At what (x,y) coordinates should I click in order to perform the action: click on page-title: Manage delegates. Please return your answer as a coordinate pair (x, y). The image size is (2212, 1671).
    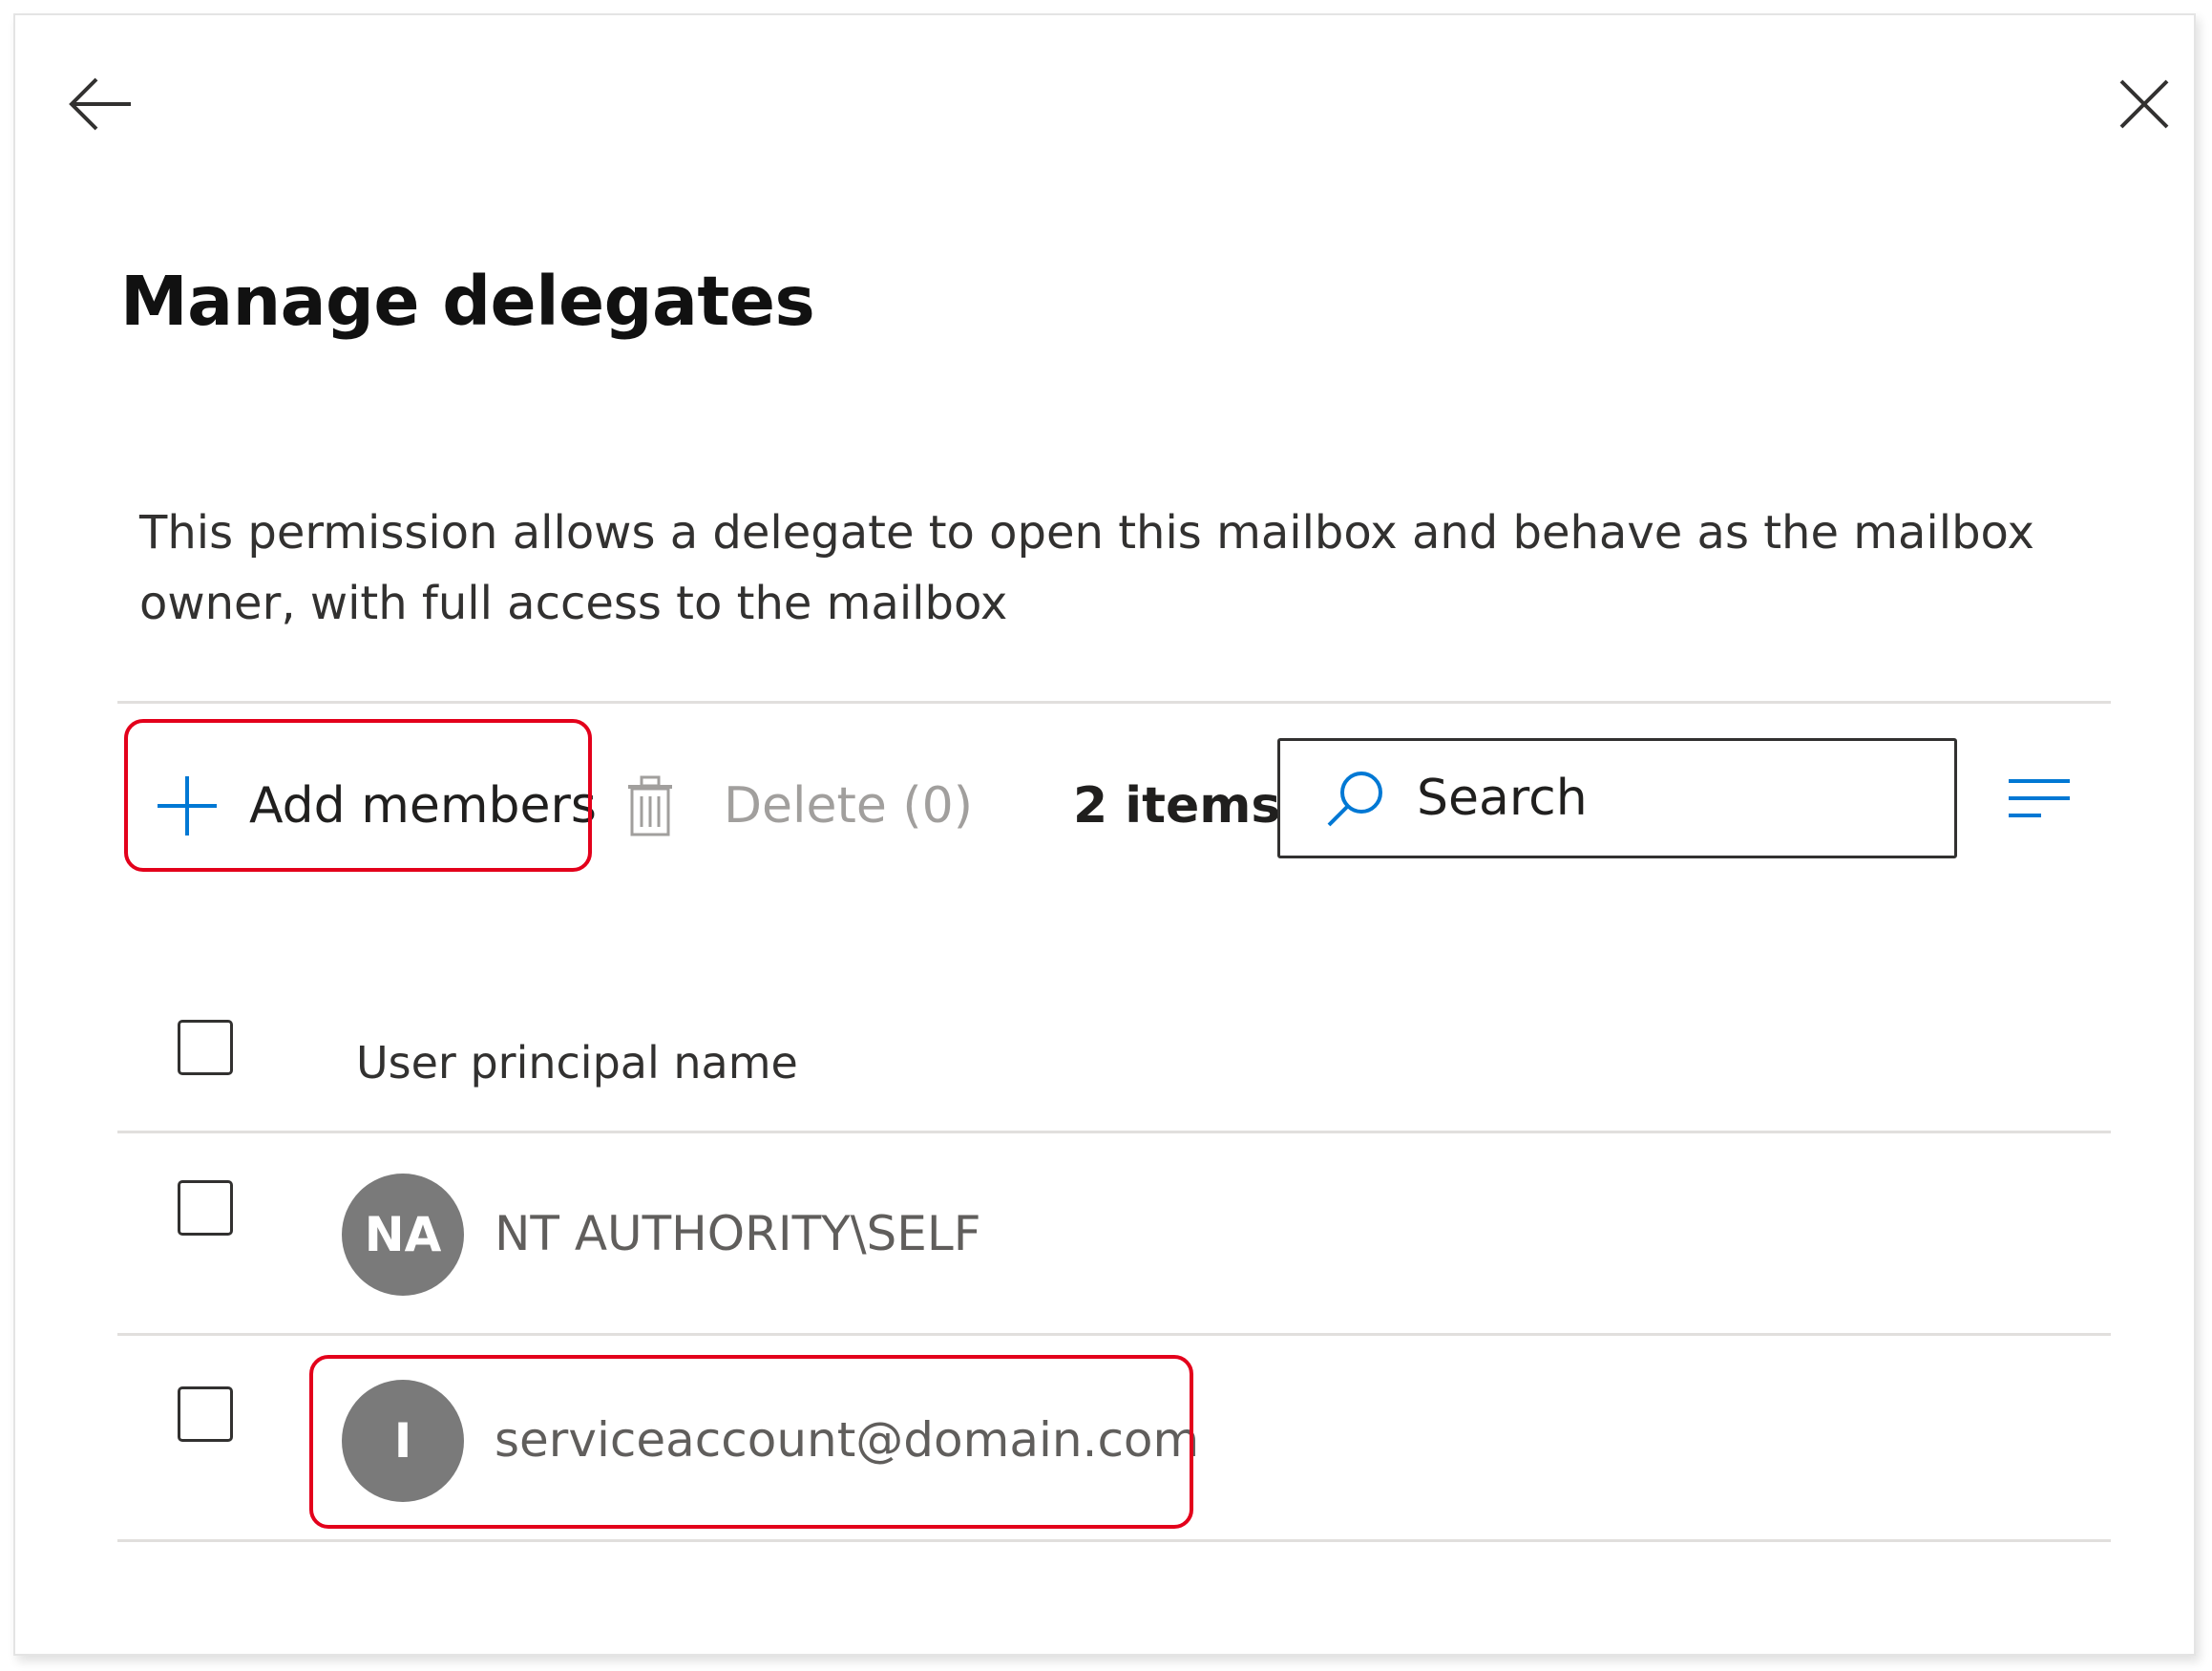
    Looking at the image, I should click on (467, 301).